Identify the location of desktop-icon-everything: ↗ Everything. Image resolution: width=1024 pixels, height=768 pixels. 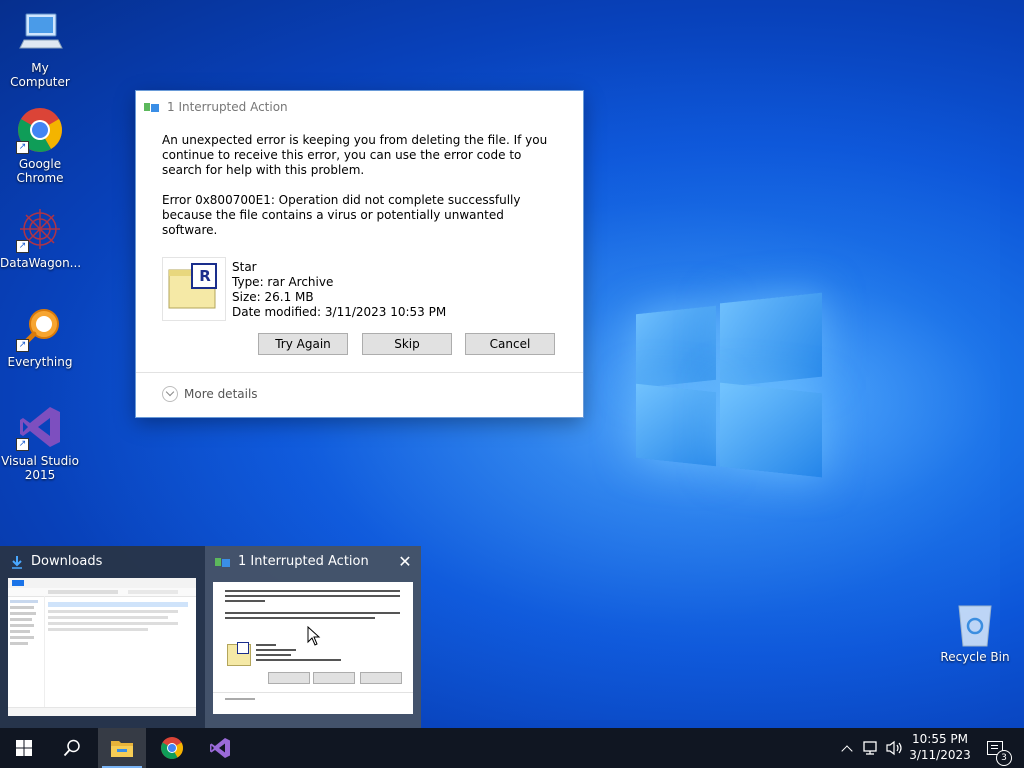
(40, 336).